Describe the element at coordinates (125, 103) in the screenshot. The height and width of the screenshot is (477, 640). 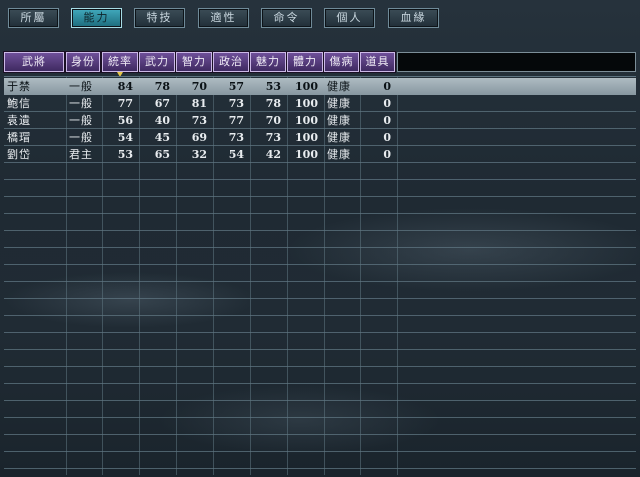
I see `cell-leadership: 77` at that location.